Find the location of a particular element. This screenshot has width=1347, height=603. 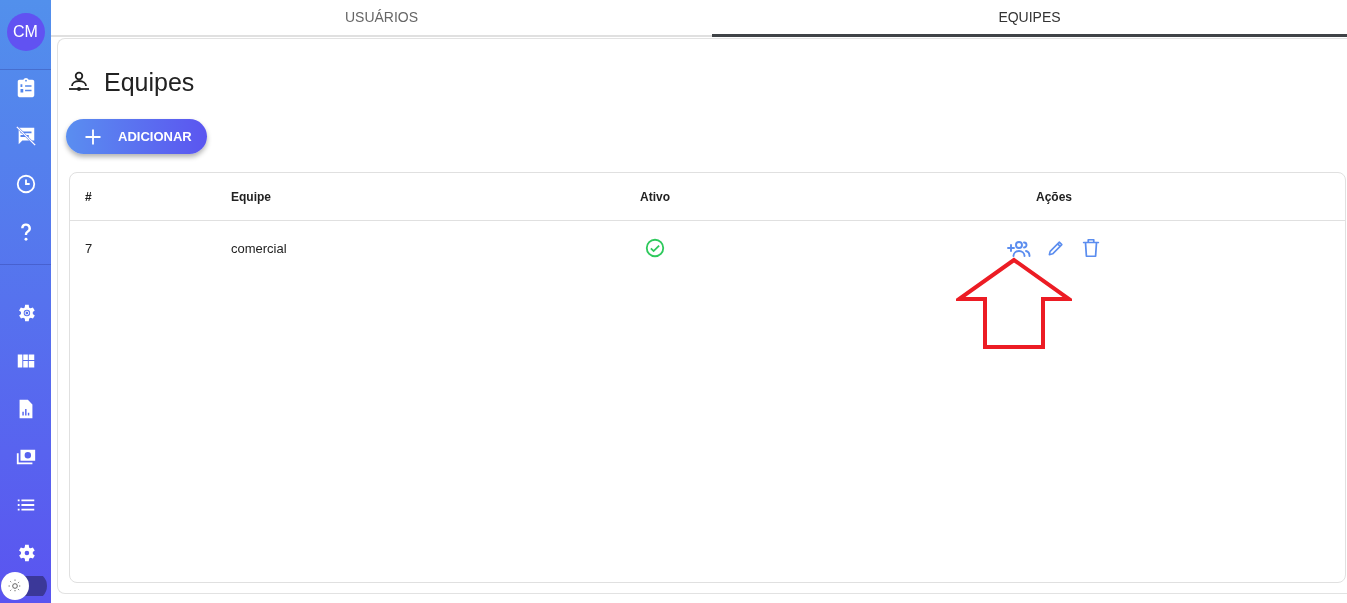

tab: USUÁRIOS is located at coordinates (381, 18).